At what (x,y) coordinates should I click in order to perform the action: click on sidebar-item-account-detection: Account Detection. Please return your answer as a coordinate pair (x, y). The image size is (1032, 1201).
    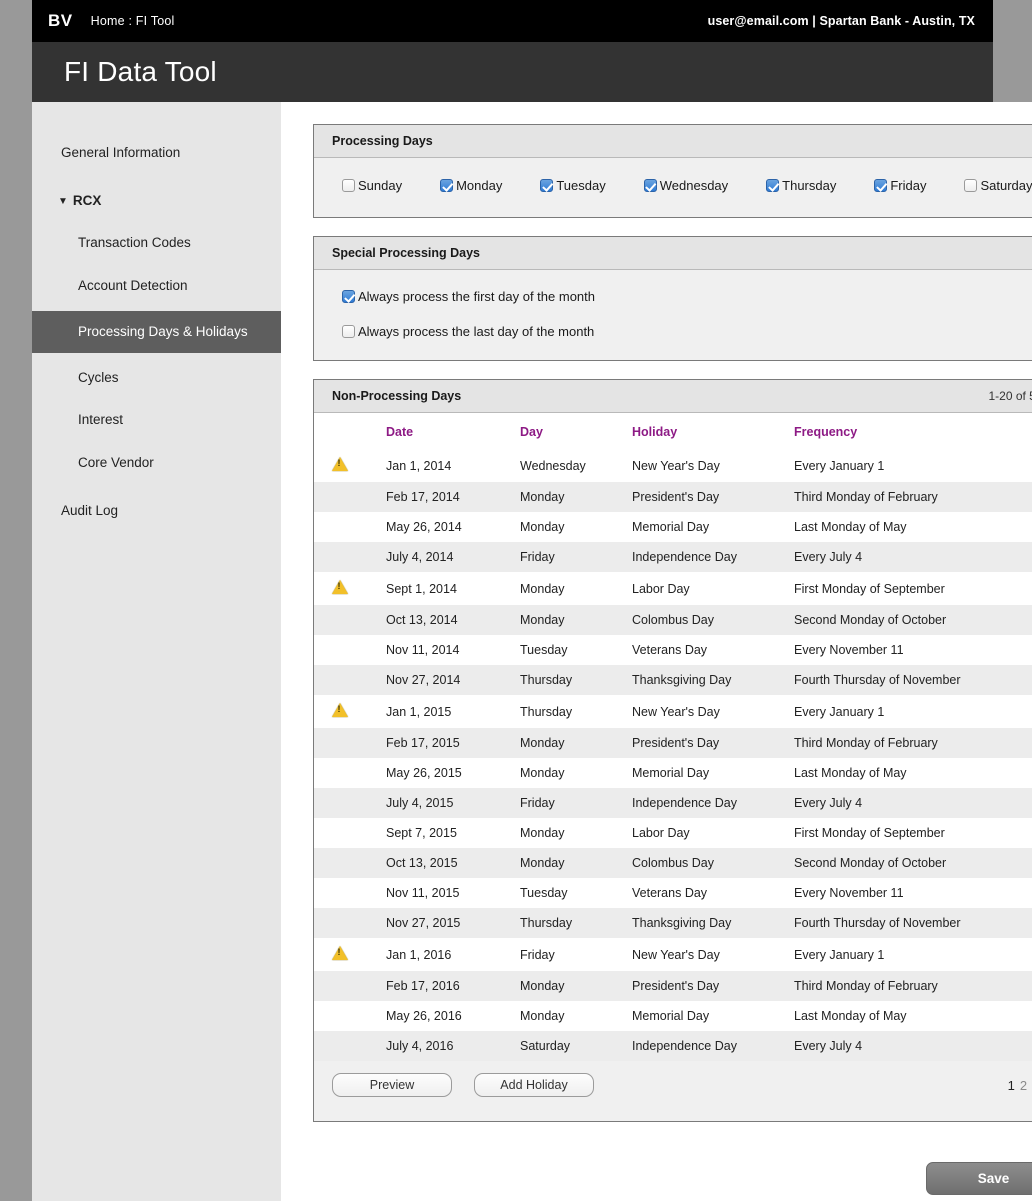
    Looking at the image, I should click on (156, 286).